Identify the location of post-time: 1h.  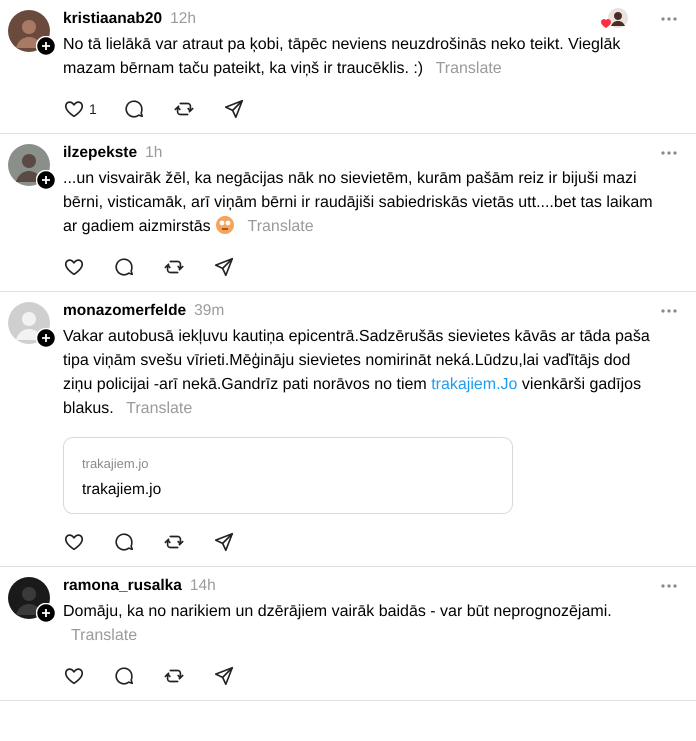
(153, 153).